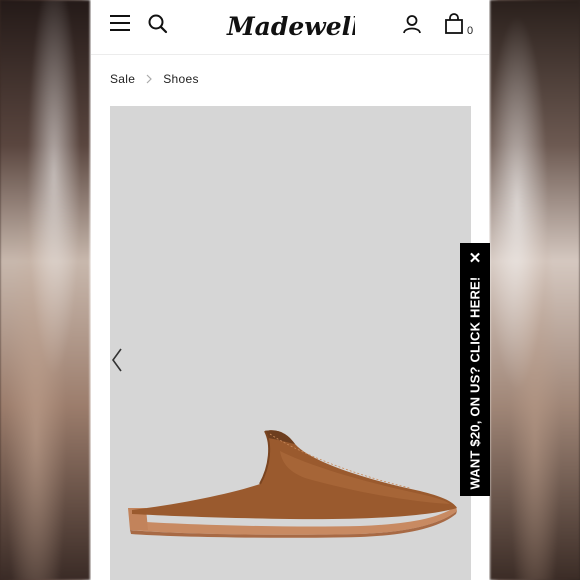  I want to click on breadcrumb-shoes: Shoes, so click(181, 79).